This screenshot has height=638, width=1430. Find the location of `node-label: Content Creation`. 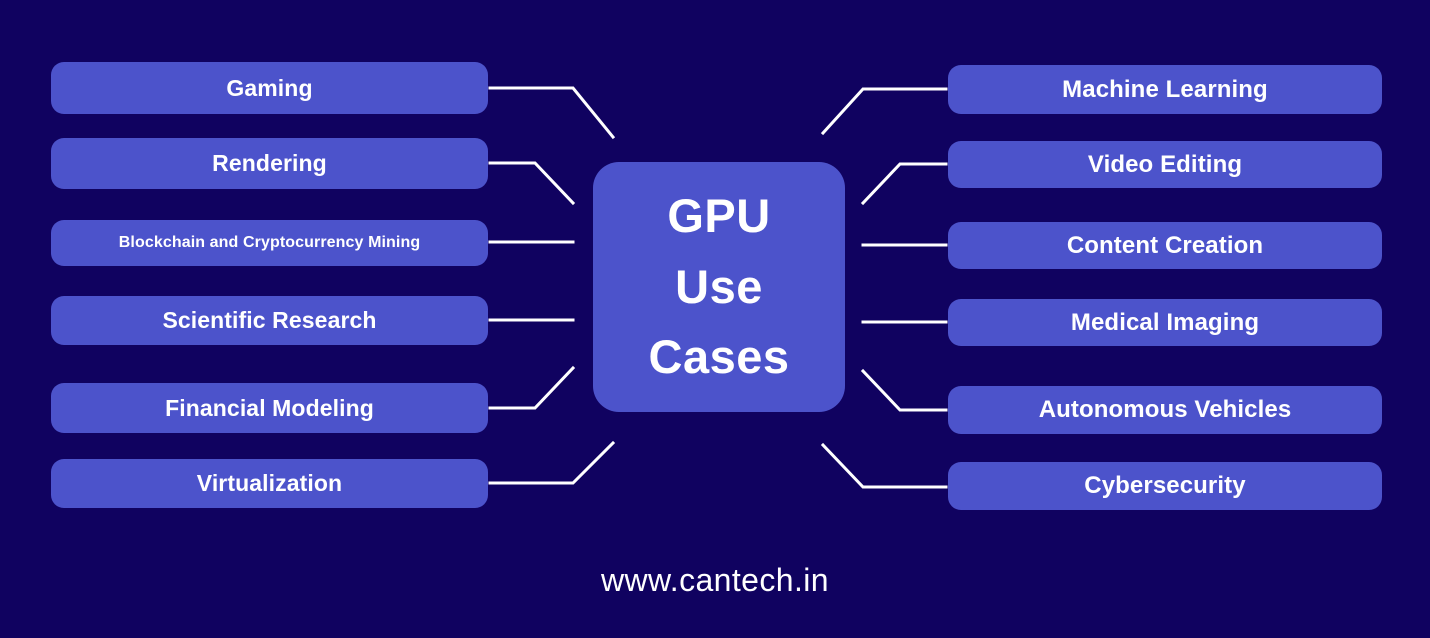

node-label: Content Creation is located at coordinates (1165, 245).